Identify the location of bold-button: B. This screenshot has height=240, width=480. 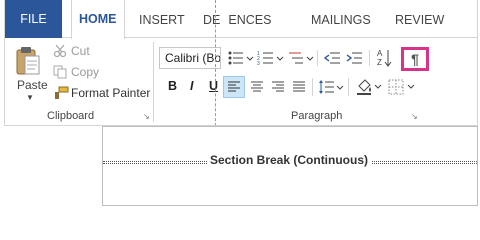
(172, 86).